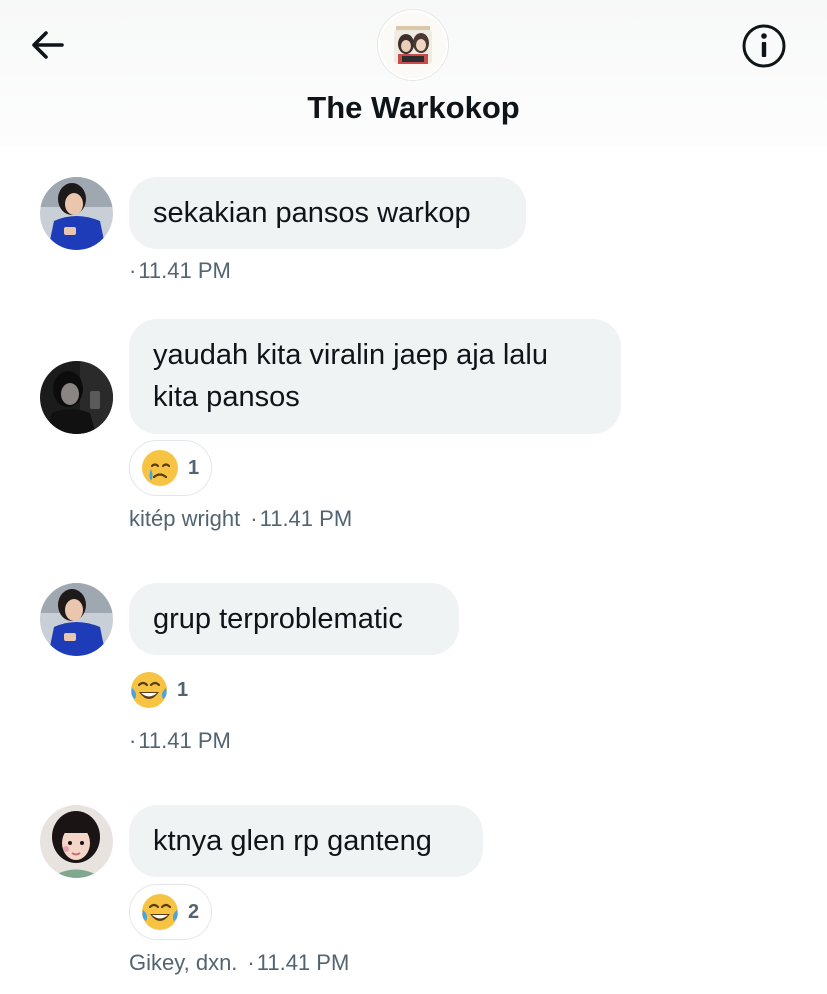 Image resolution: width=827 pixels, height=994 pixels. I want to click on message-bubble: ktnya glen rp ganteng, so click(306, 841).